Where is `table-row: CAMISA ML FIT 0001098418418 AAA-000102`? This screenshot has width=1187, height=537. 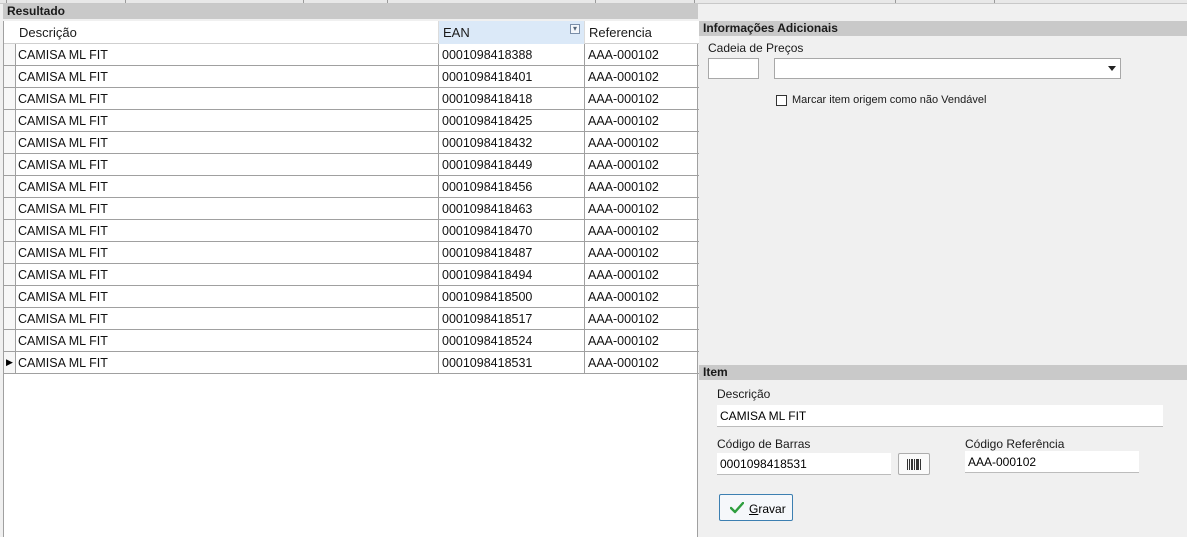 table-row: CAMISA ML FIT 0001098418418 AAA-000102 is located at coordinates (351, 99).